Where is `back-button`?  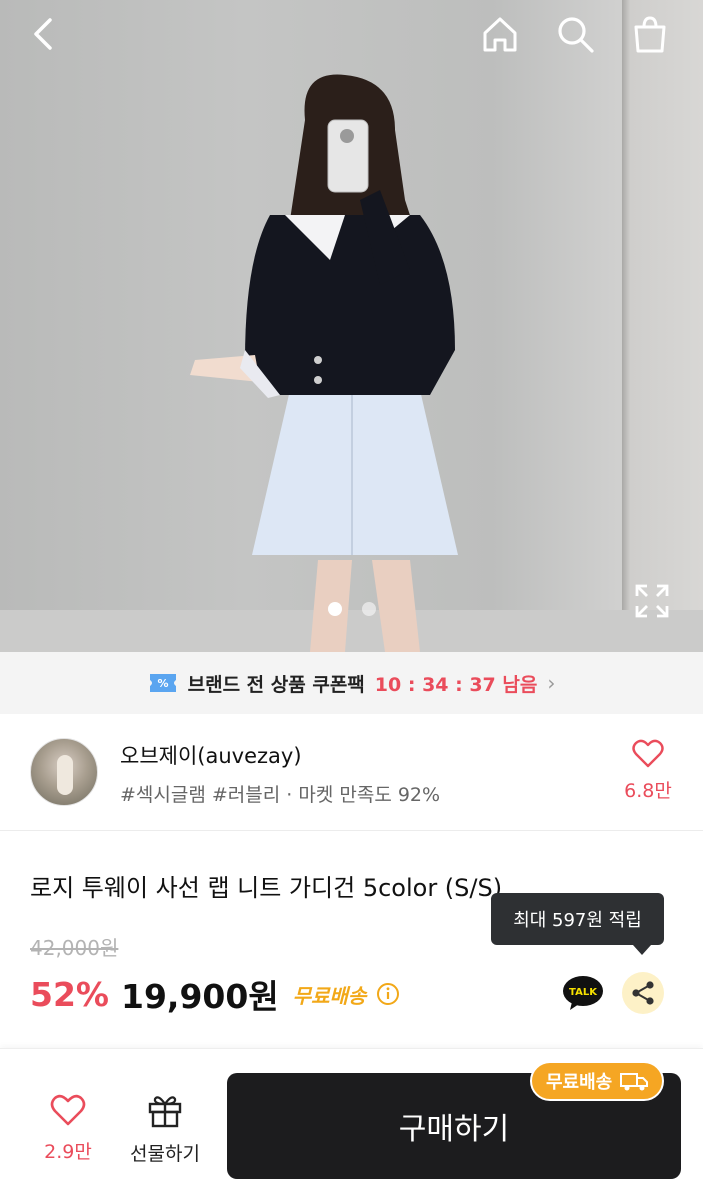 back-button is located at coordinates (44, 34).